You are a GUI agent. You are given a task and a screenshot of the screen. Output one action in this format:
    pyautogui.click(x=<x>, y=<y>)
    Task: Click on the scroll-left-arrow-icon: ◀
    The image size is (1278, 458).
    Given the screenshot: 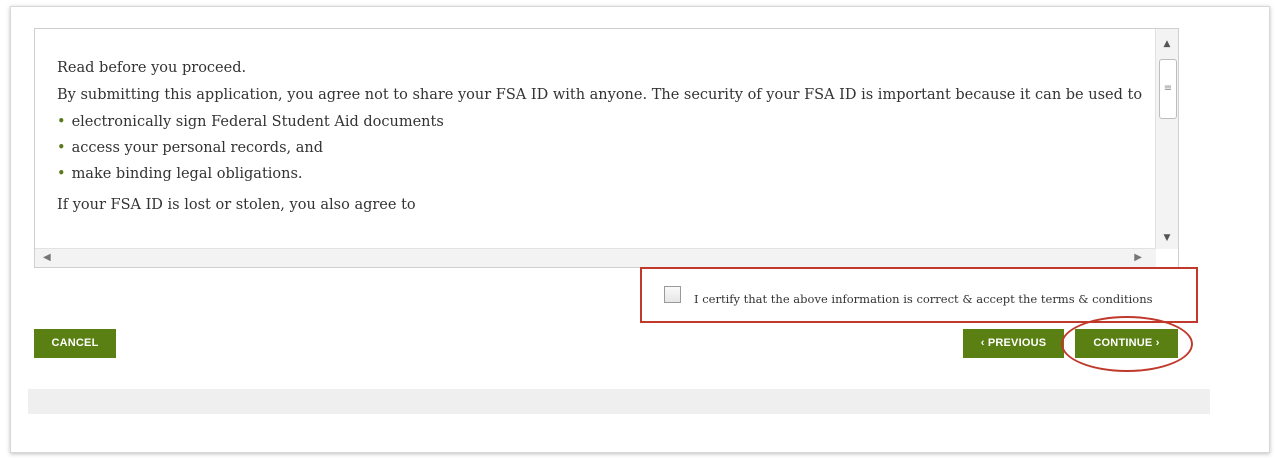 What is the action you would take?
    pyautogui.click(x=47, y=258)
    